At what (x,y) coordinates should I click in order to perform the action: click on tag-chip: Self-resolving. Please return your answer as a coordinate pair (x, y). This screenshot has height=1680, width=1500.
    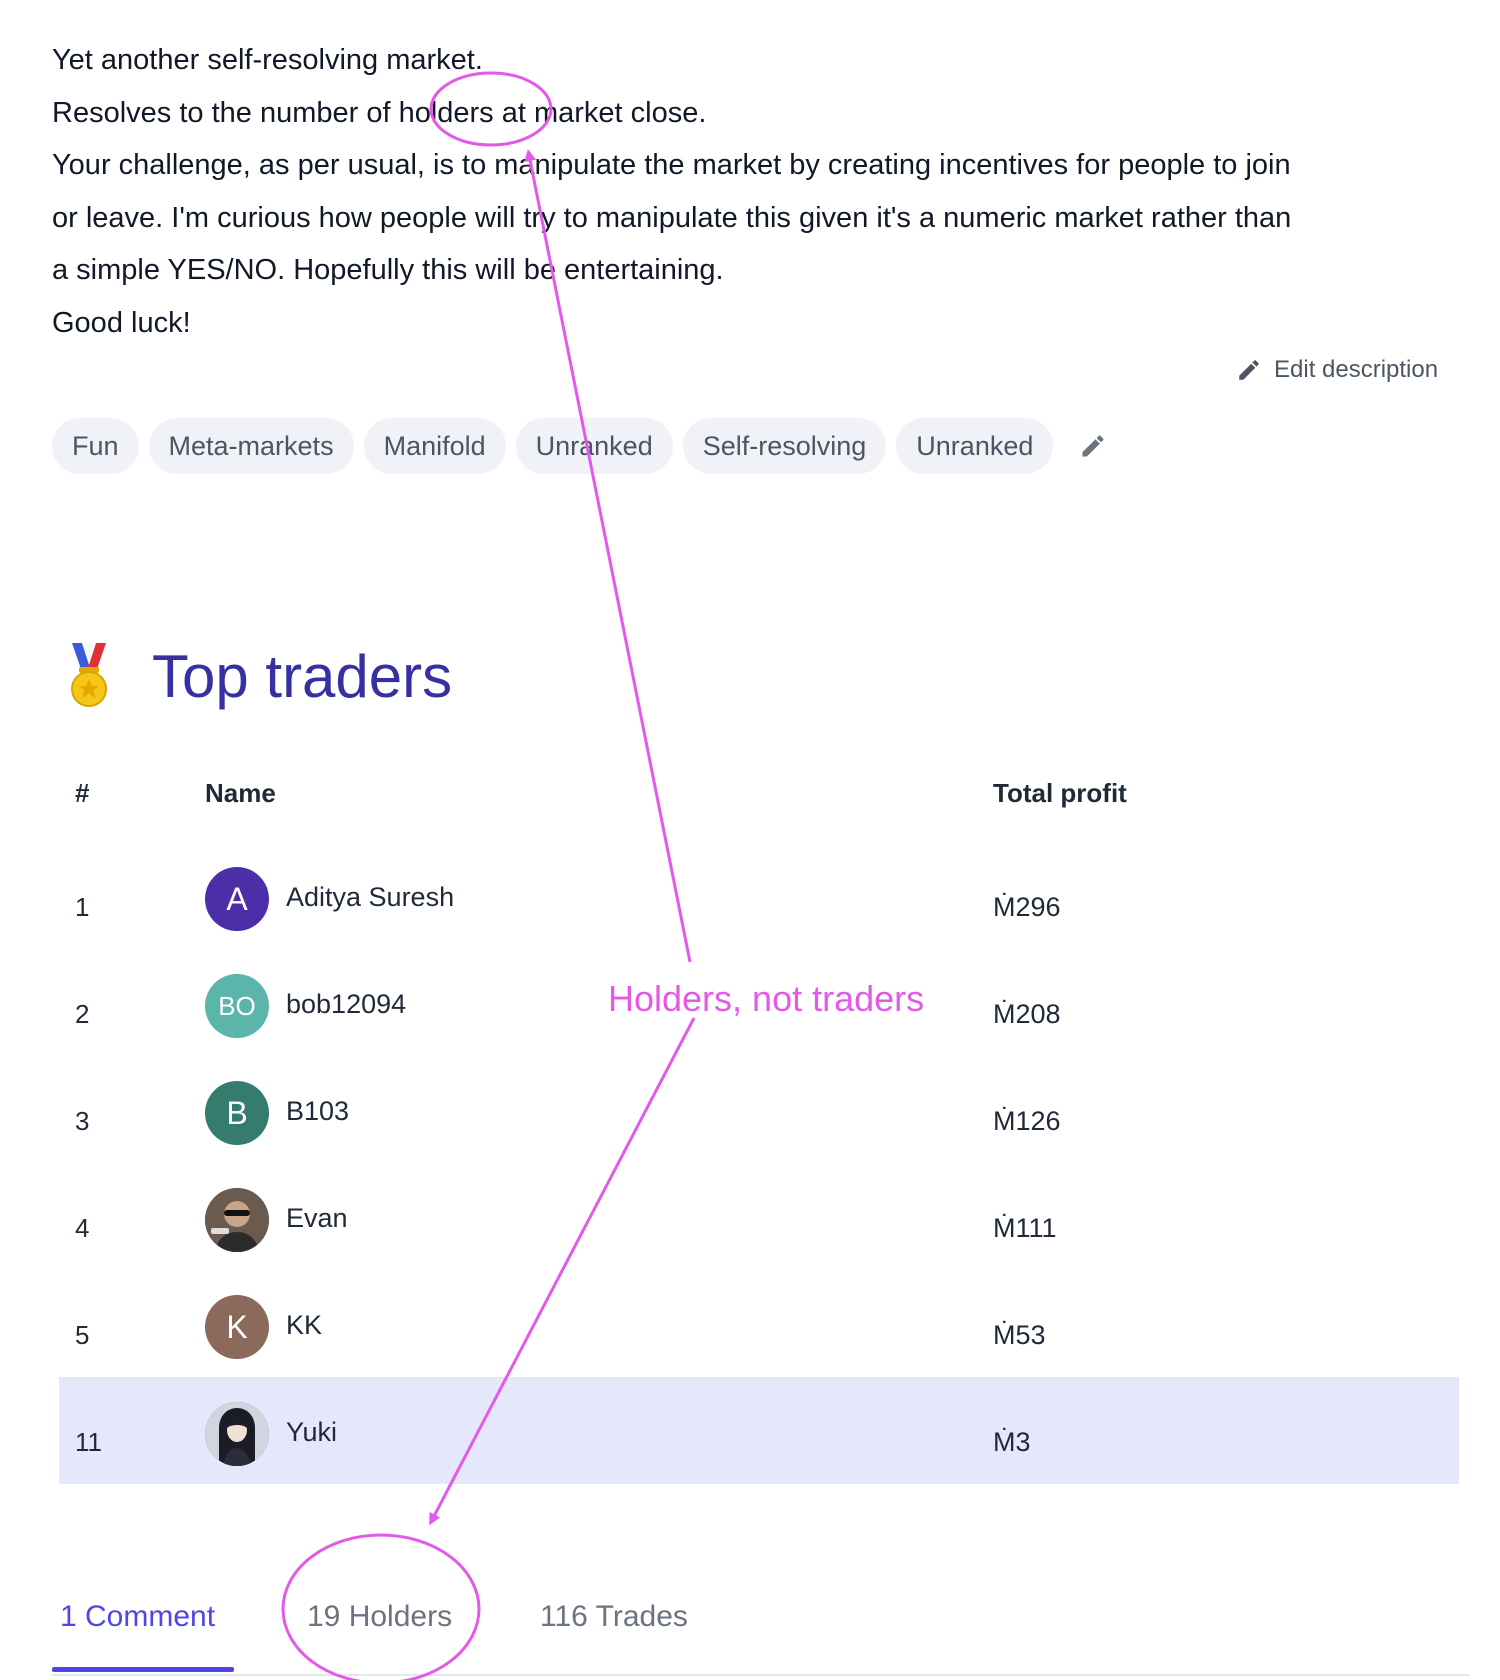
    Looking at the image, I should click on (784, 446).